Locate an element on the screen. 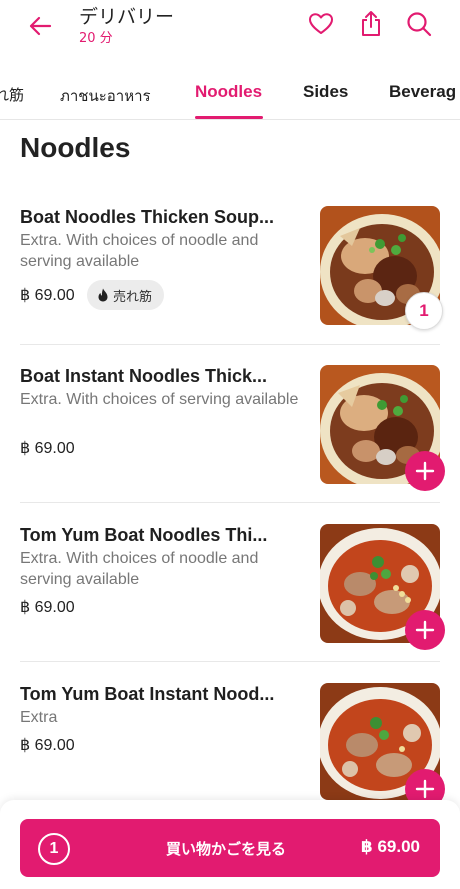 Image resolution: width=460 pixels, height=889 pixels. cart-footer: 1 買い物かごを見る ฿ 69.00 is located at coordinates (230, 844).